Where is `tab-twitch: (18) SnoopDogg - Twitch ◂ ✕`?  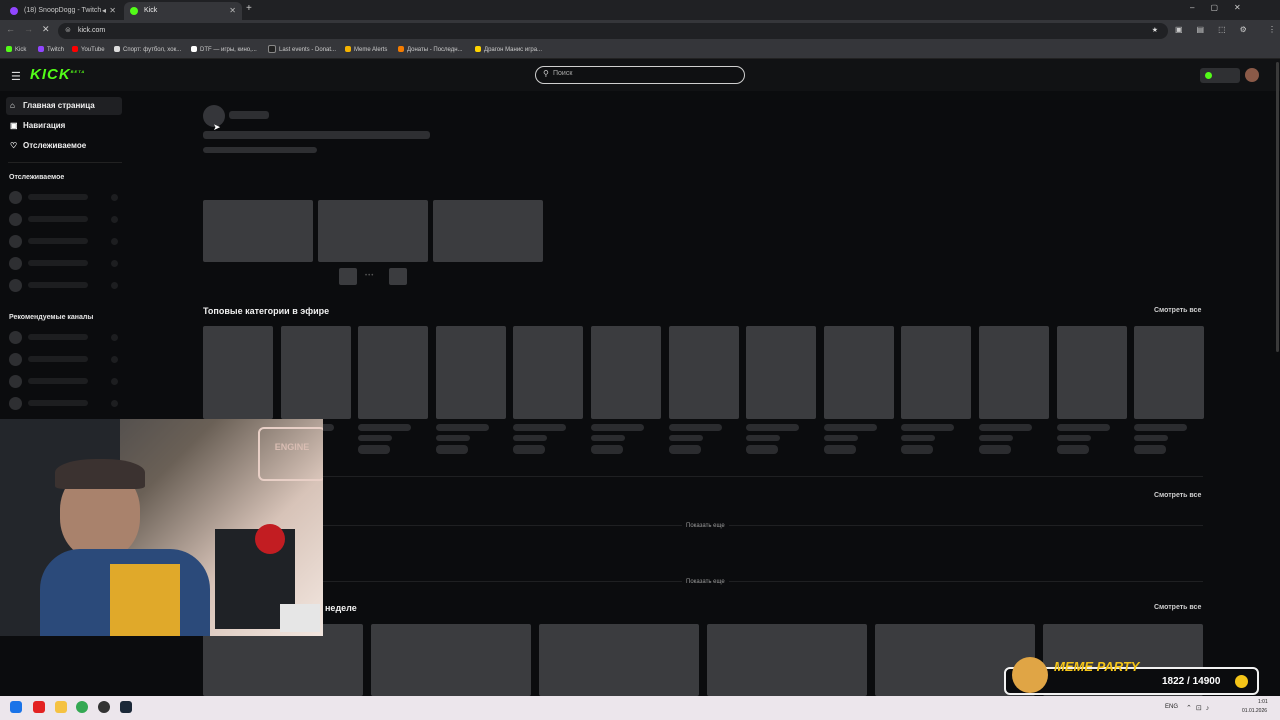 tab-twitch: (18) SnoopDogg - Twitch ◂ ✕ is located at coordinates (63, 11).